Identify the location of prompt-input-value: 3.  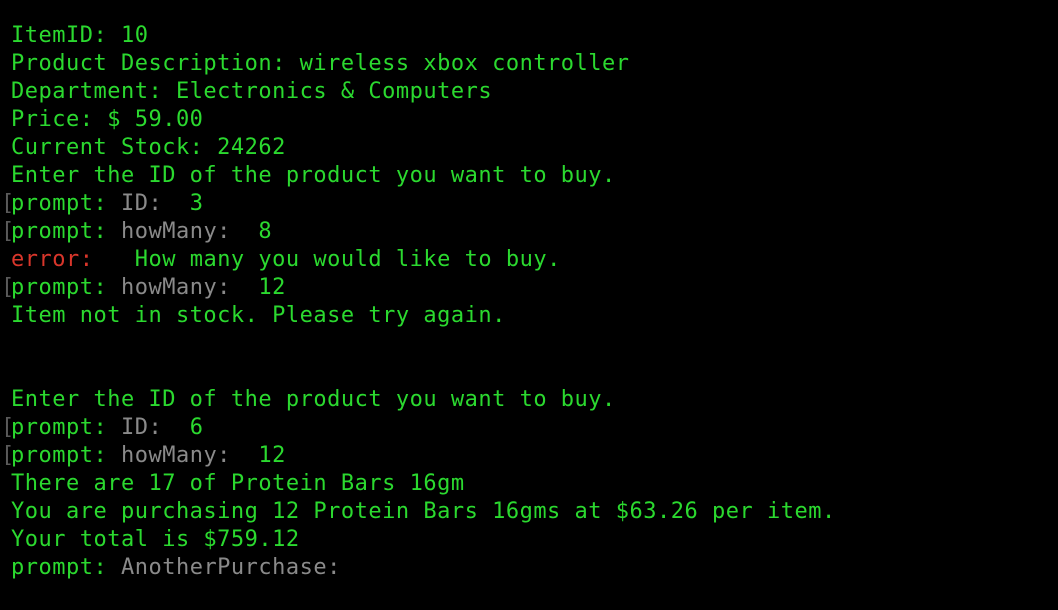
(183, 203).